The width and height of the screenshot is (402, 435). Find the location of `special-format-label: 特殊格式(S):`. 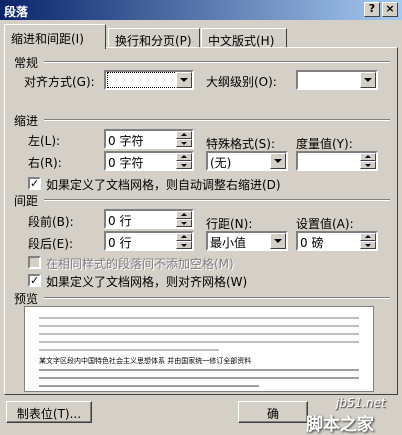

special-format-label: 特殊格式(S): is located at coordinates (241, 144).